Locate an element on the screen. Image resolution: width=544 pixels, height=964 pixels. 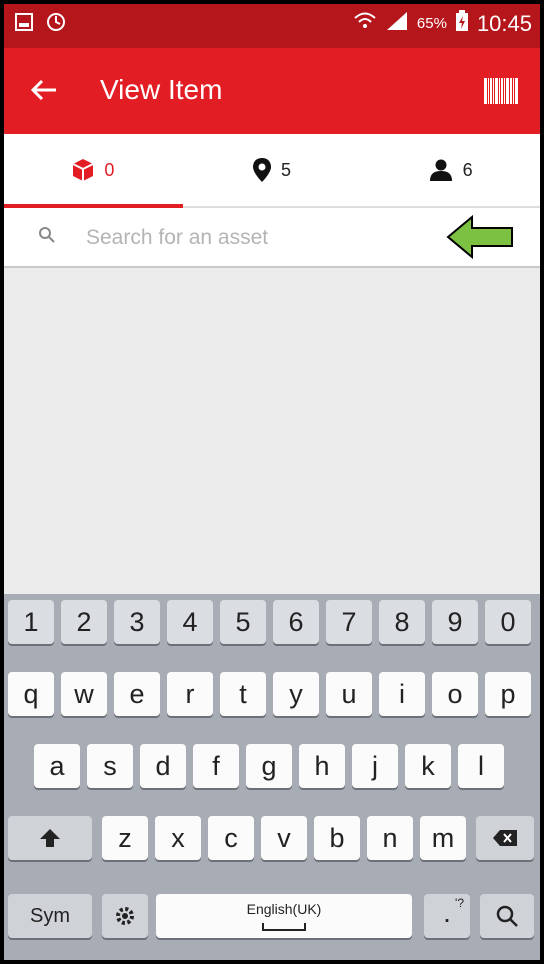
keyboard-row-3: z x c v b n m is located at coordinates (272, 841).